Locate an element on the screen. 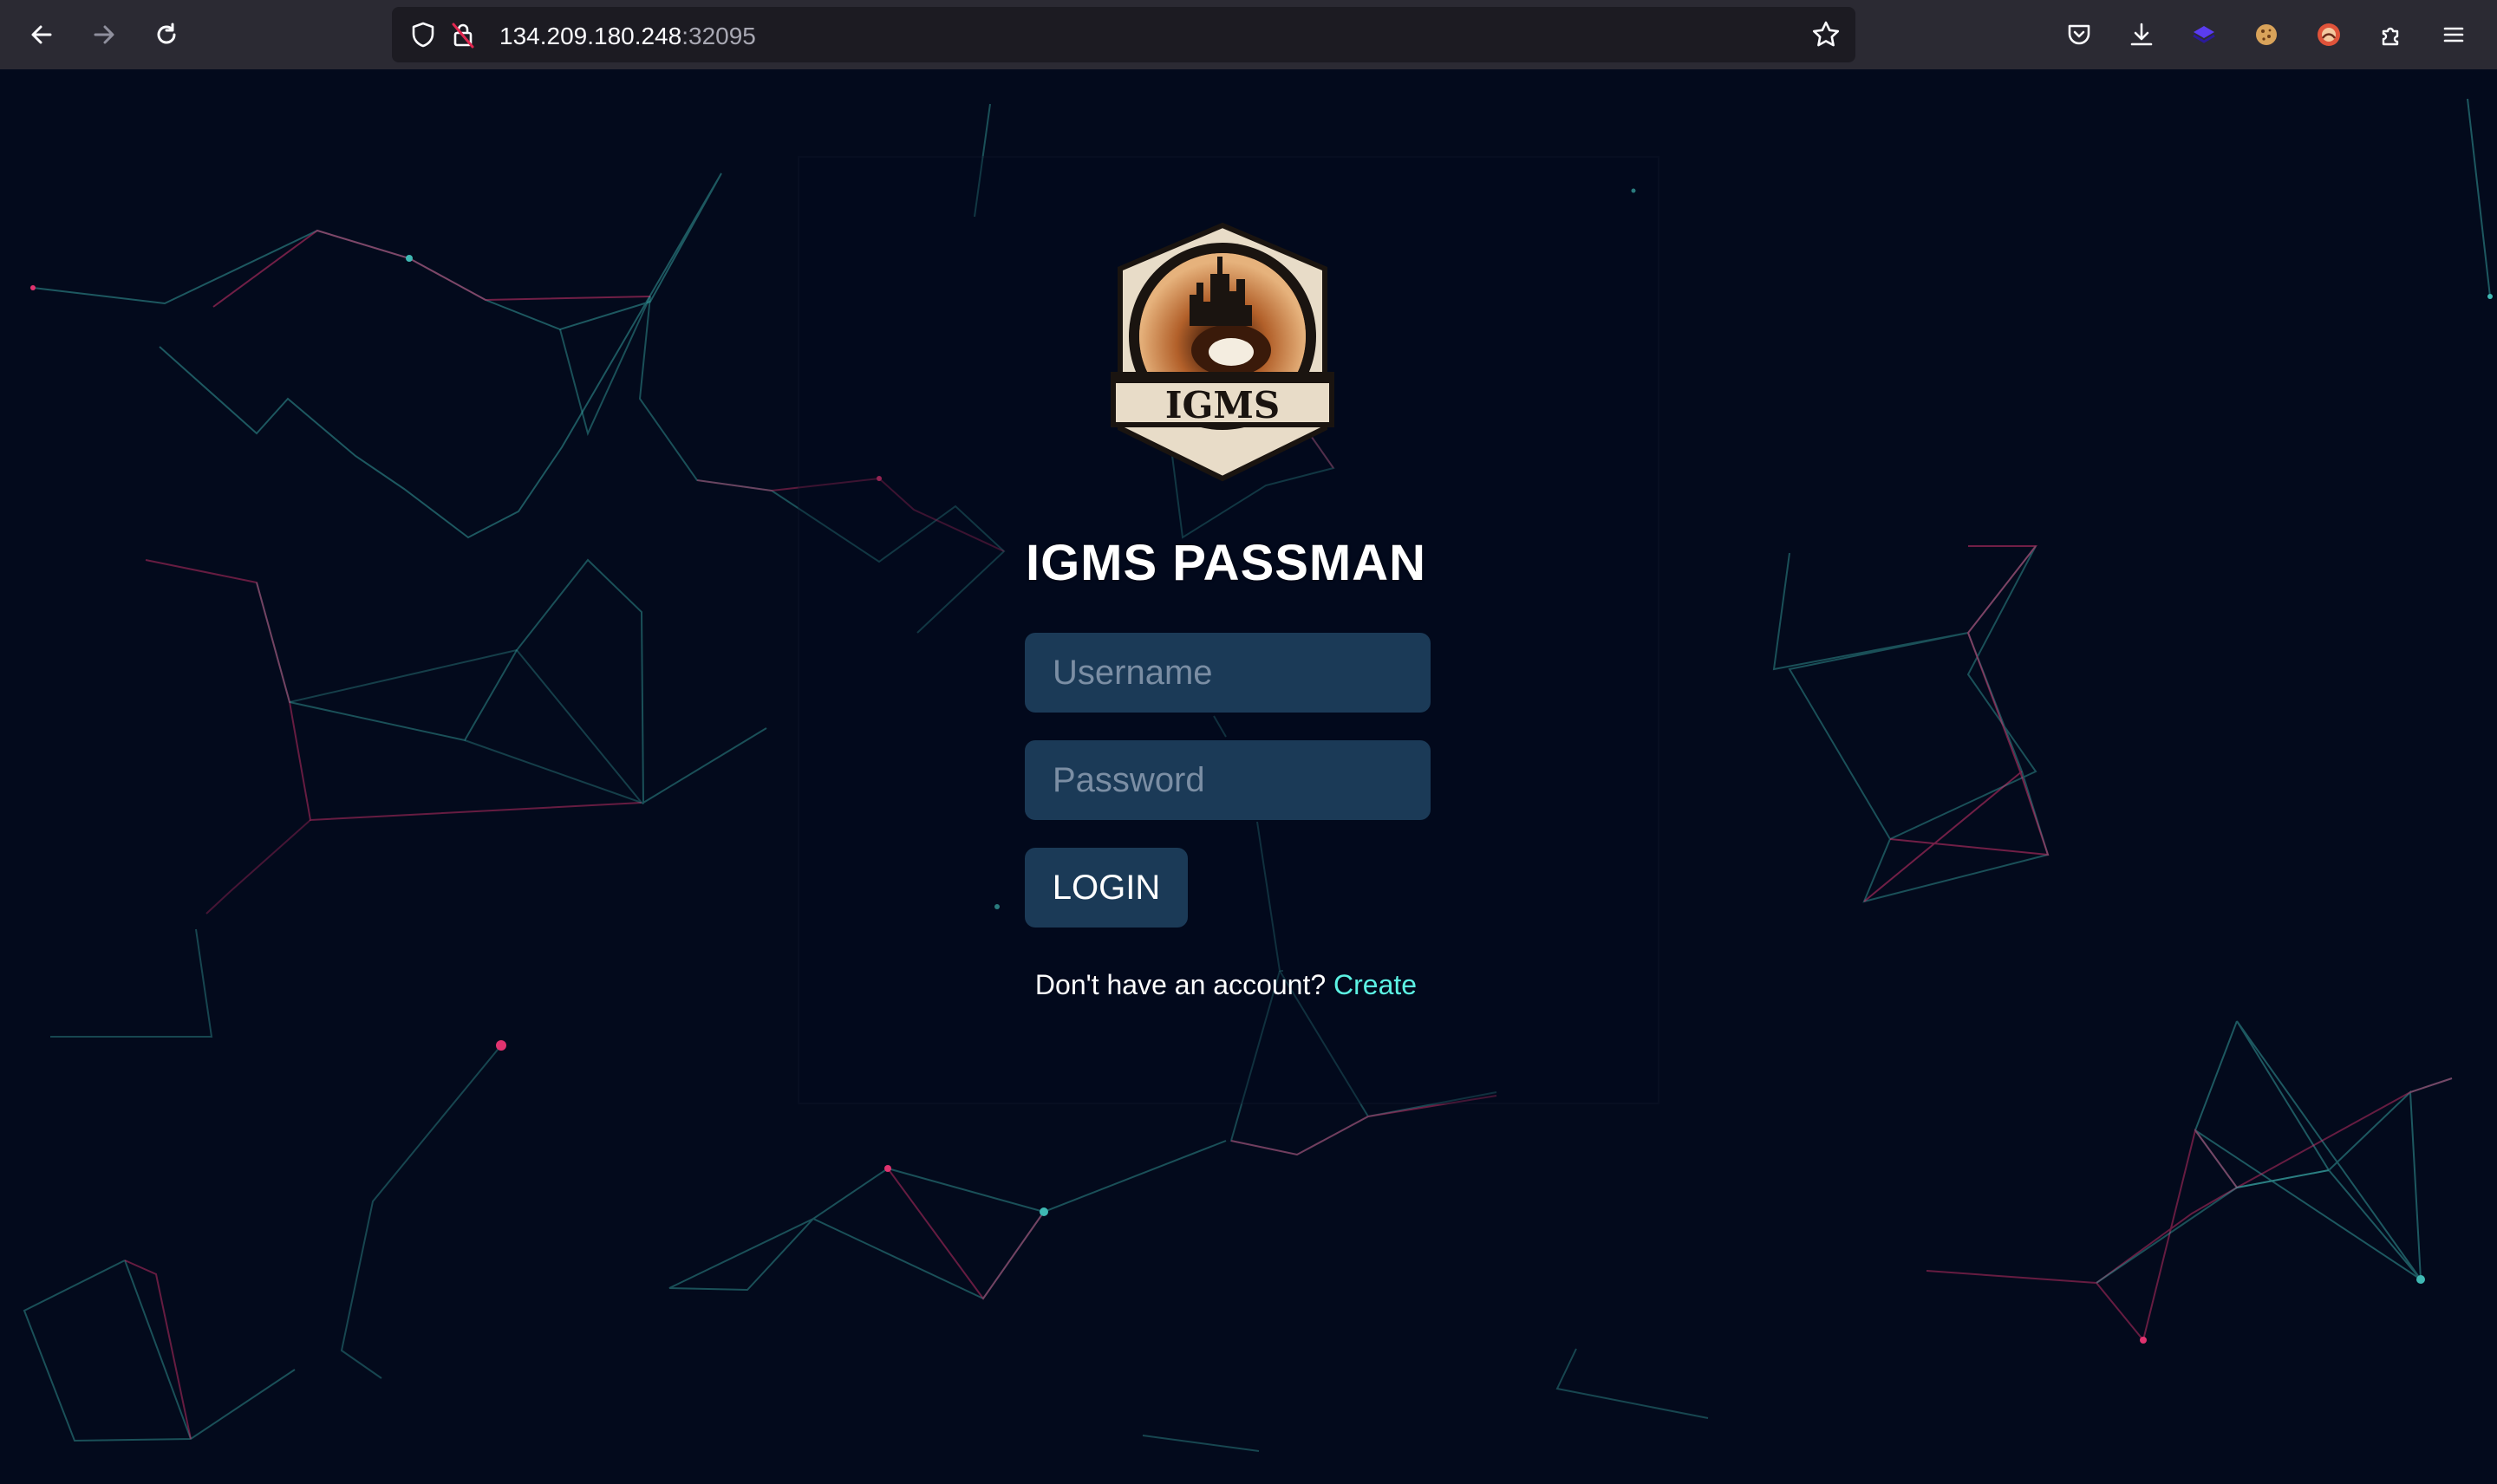 The image size is (2497, 1484). download-icon is located at coordinates (2141, 34).